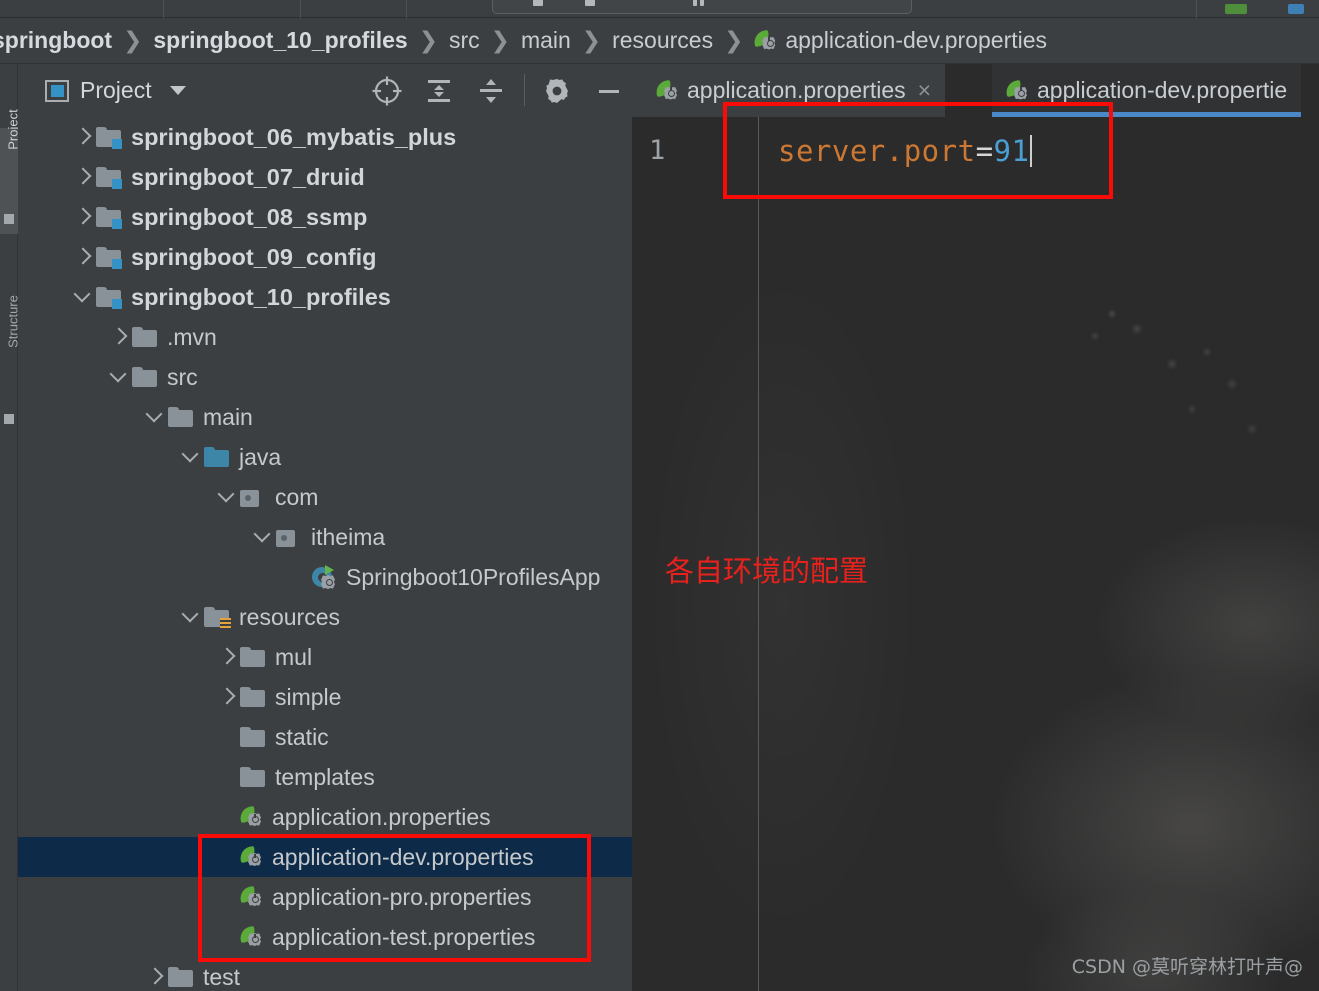 The height and width of the screenshot is (991, 1319). I want to click on breadcrumb-item-springboot: springboot, so click(56, 40).